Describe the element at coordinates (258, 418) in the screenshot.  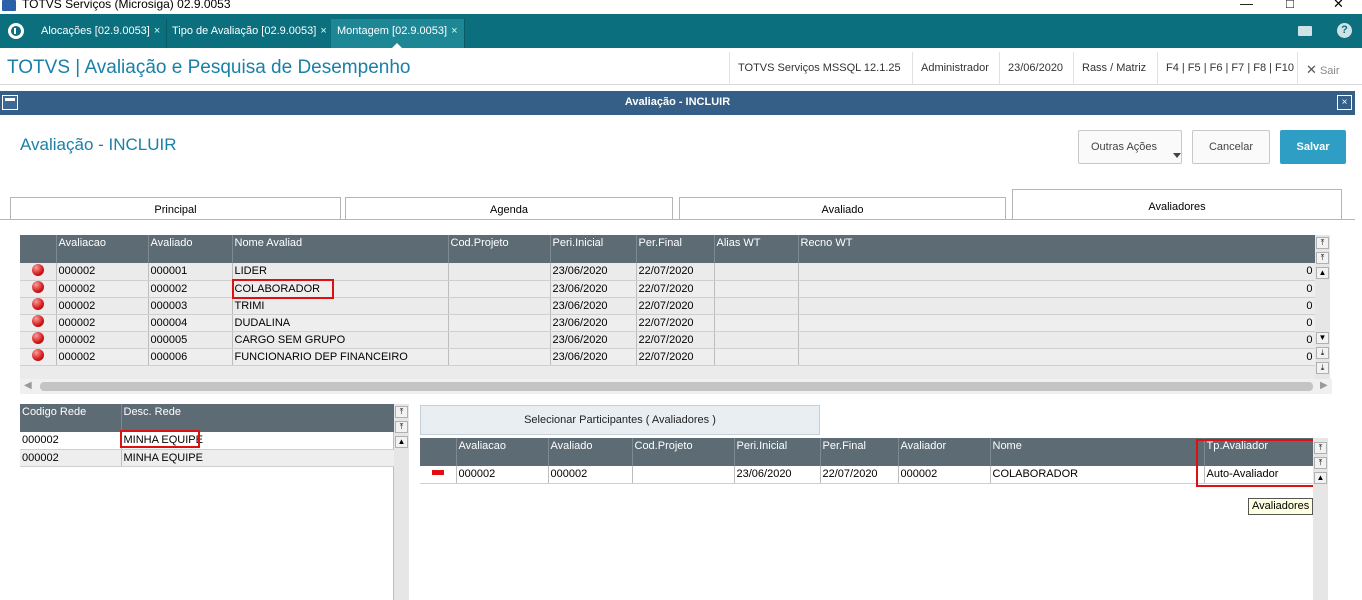
I see `column-header: Desc. Rede` at that location.